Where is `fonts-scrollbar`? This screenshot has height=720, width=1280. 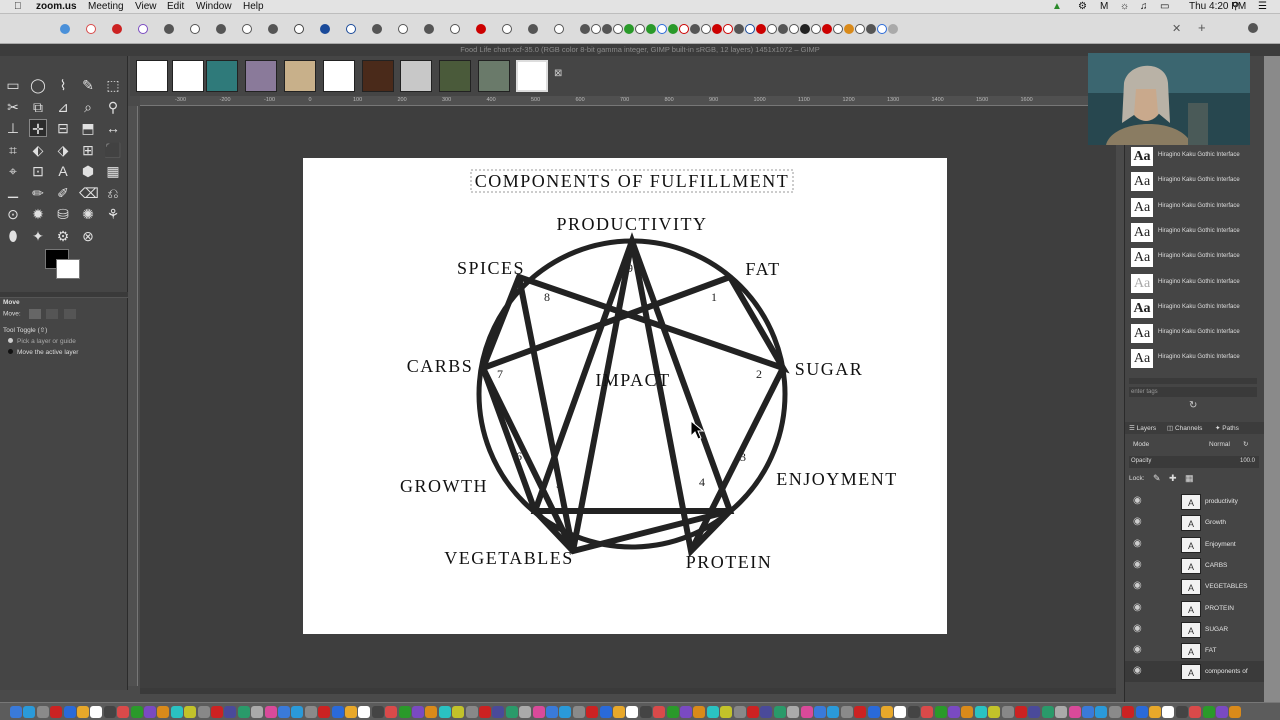
fonts-scrollbar is located at coordinates (1193, 381).